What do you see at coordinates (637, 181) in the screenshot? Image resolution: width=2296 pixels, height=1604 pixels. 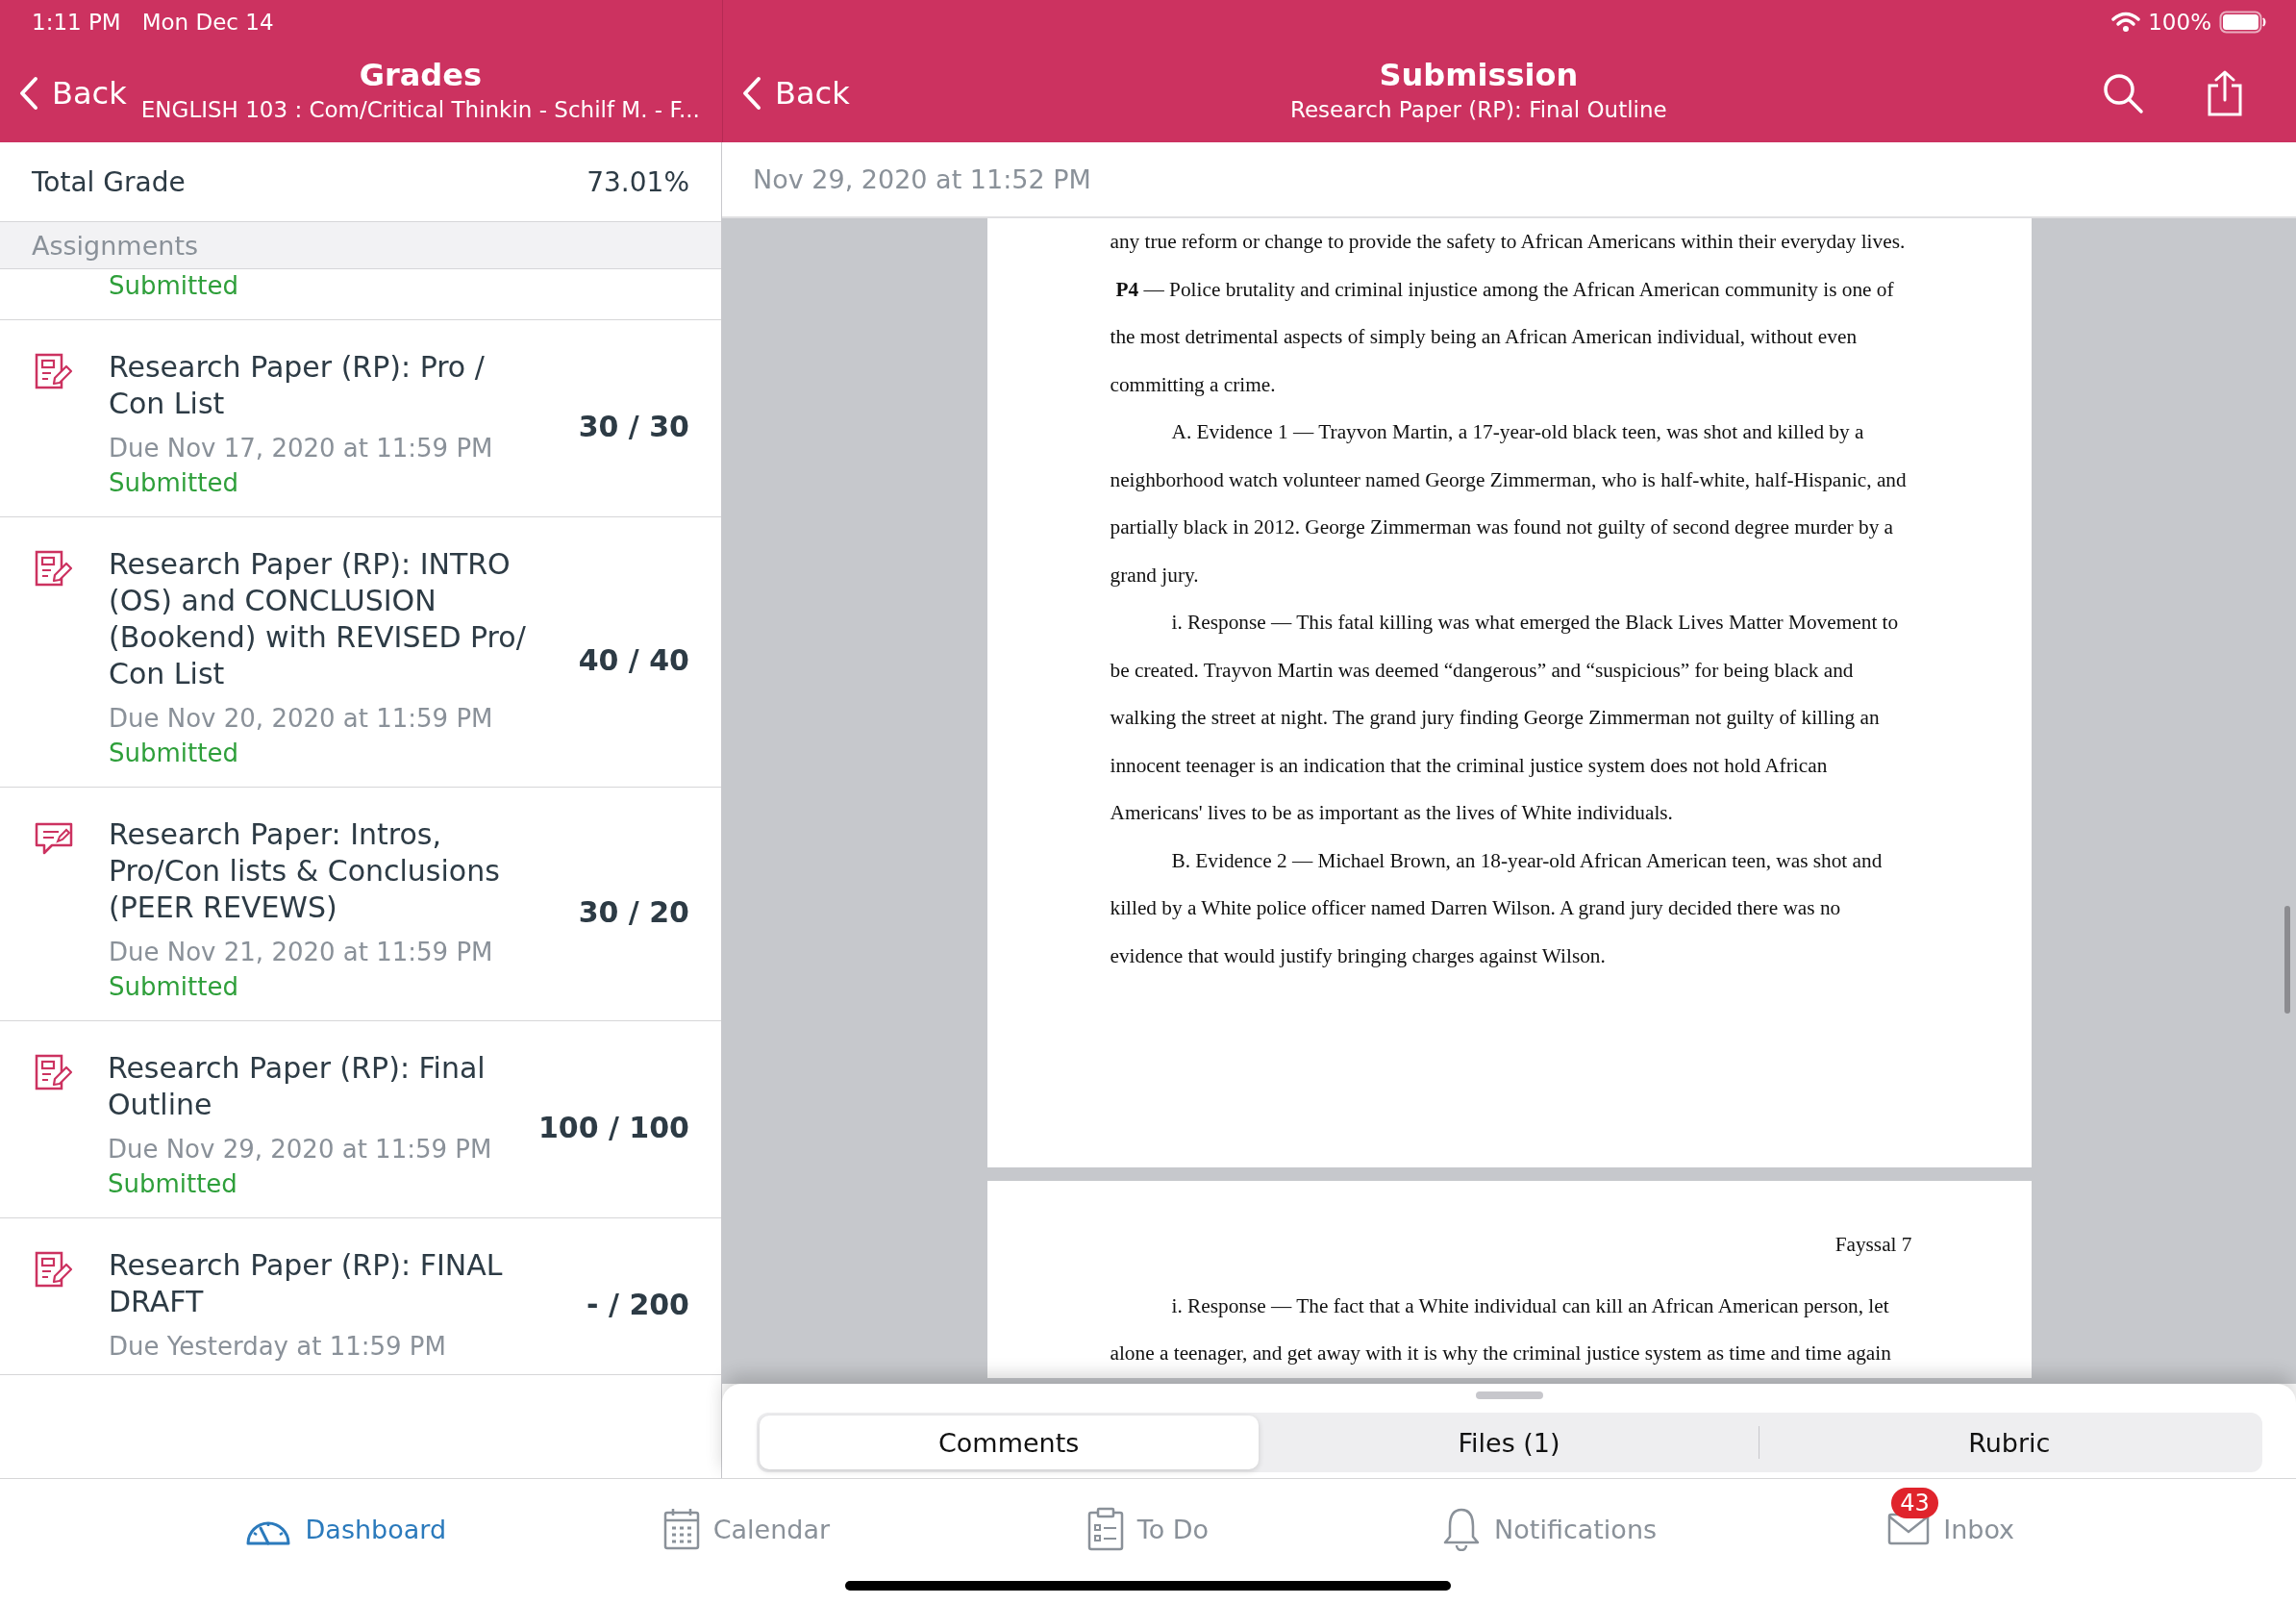 I see `total-grade-value: 73.01%` at bounding box center [637, 181].